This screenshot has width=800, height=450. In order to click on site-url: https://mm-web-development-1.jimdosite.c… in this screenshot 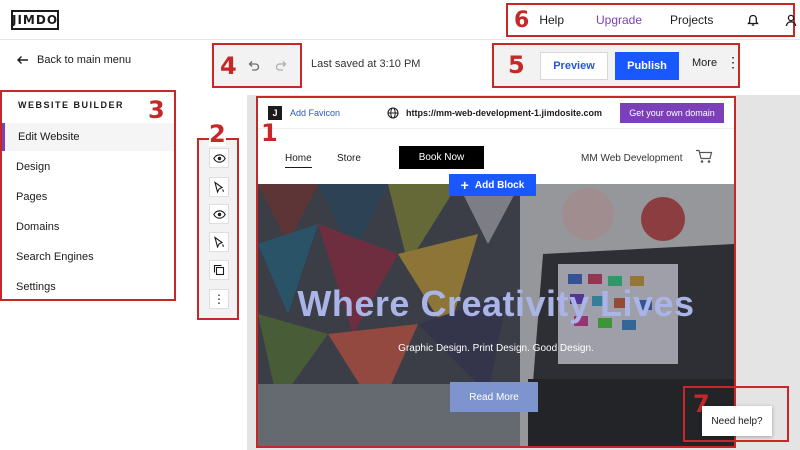, I will do `click(504, 113)`.